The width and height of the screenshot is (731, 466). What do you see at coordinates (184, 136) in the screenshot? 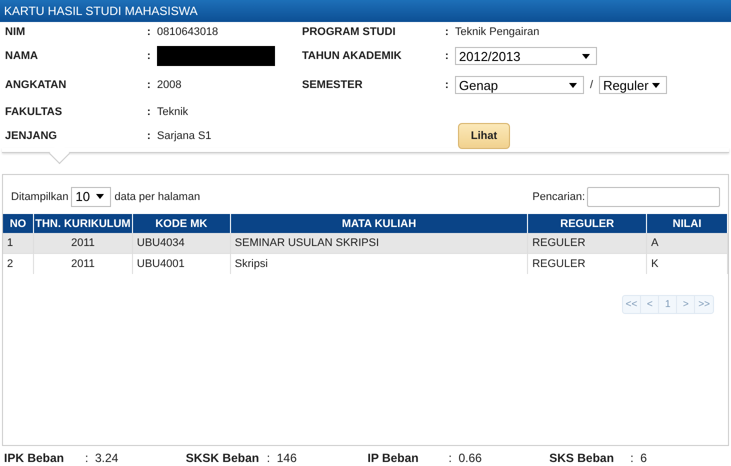
I see `field-value: Sarjana S1` at bounding box center [184, 136].